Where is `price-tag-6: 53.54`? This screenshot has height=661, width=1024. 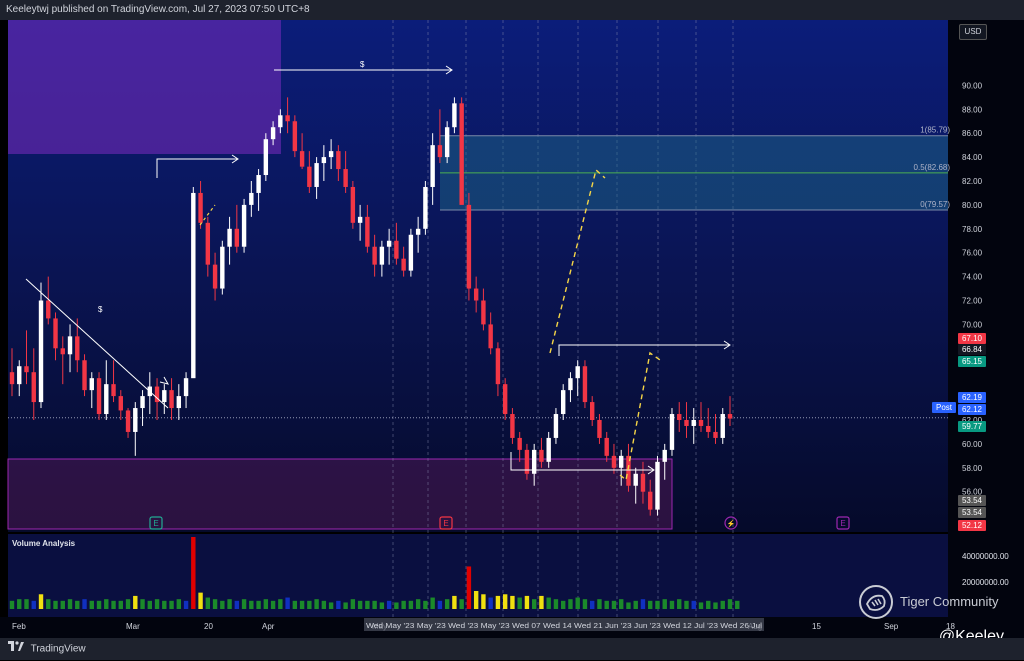 price-tag-6: 53.54 is located at coordinates (972, 500).